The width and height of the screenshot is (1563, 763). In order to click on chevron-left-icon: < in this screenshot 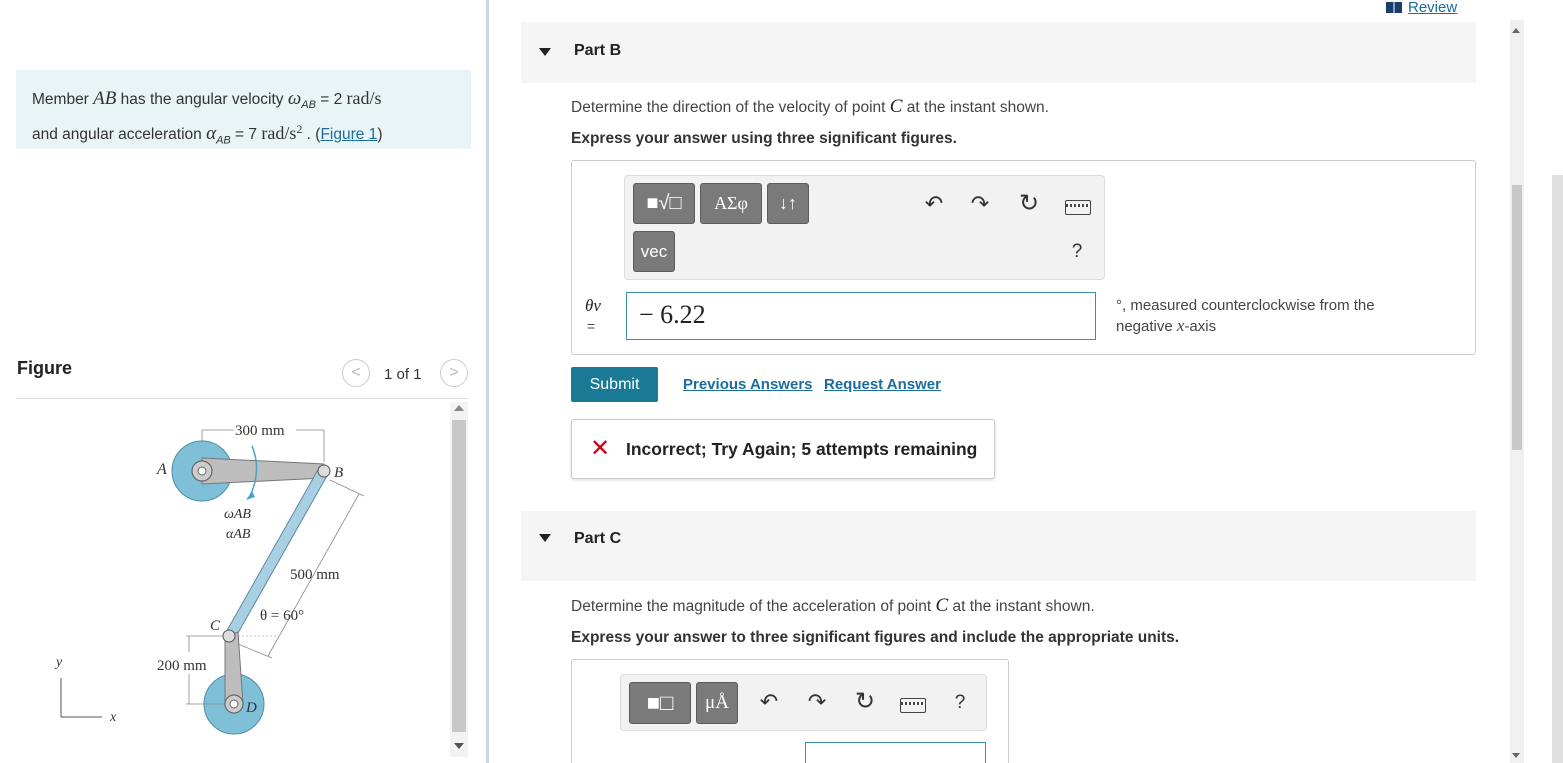, I will do `click(356, 372)`.